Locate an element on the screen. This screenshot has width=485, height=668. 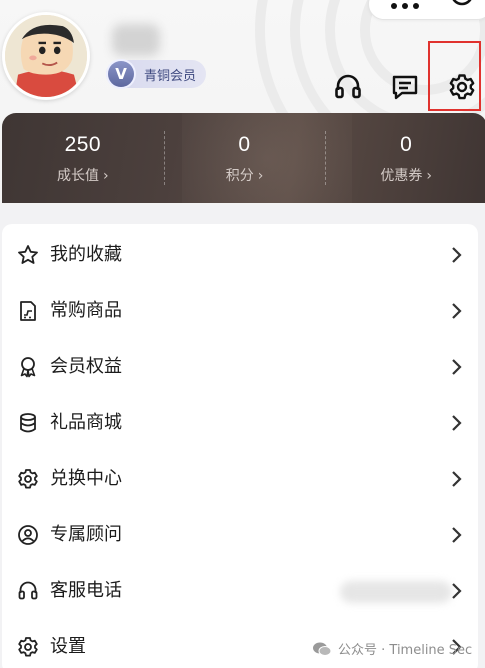
message-icon is located at coordinates (405, 87).